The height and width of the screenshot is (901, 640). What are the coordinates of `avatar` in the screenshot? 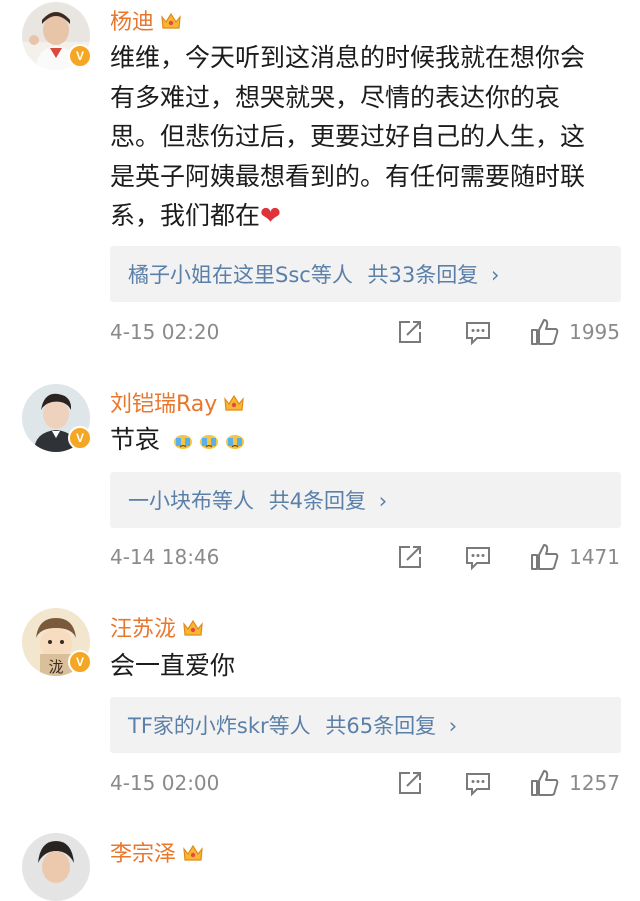 It's located at (56, 867).